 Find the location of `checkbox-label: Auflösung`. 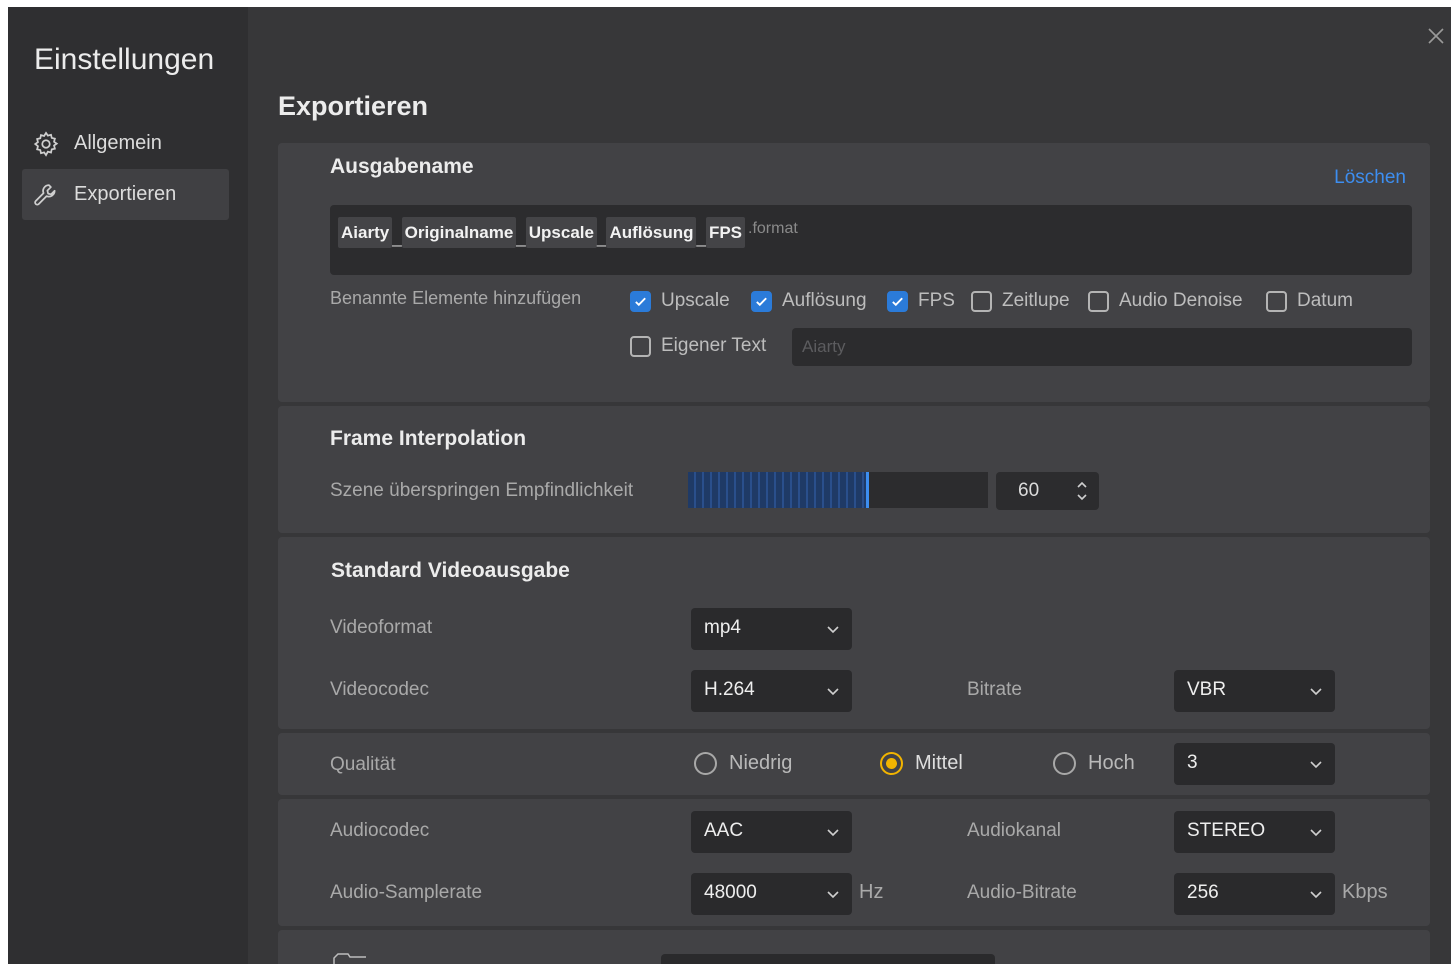

checkbox-label: Auflösung is located at coordinates (824, 300).